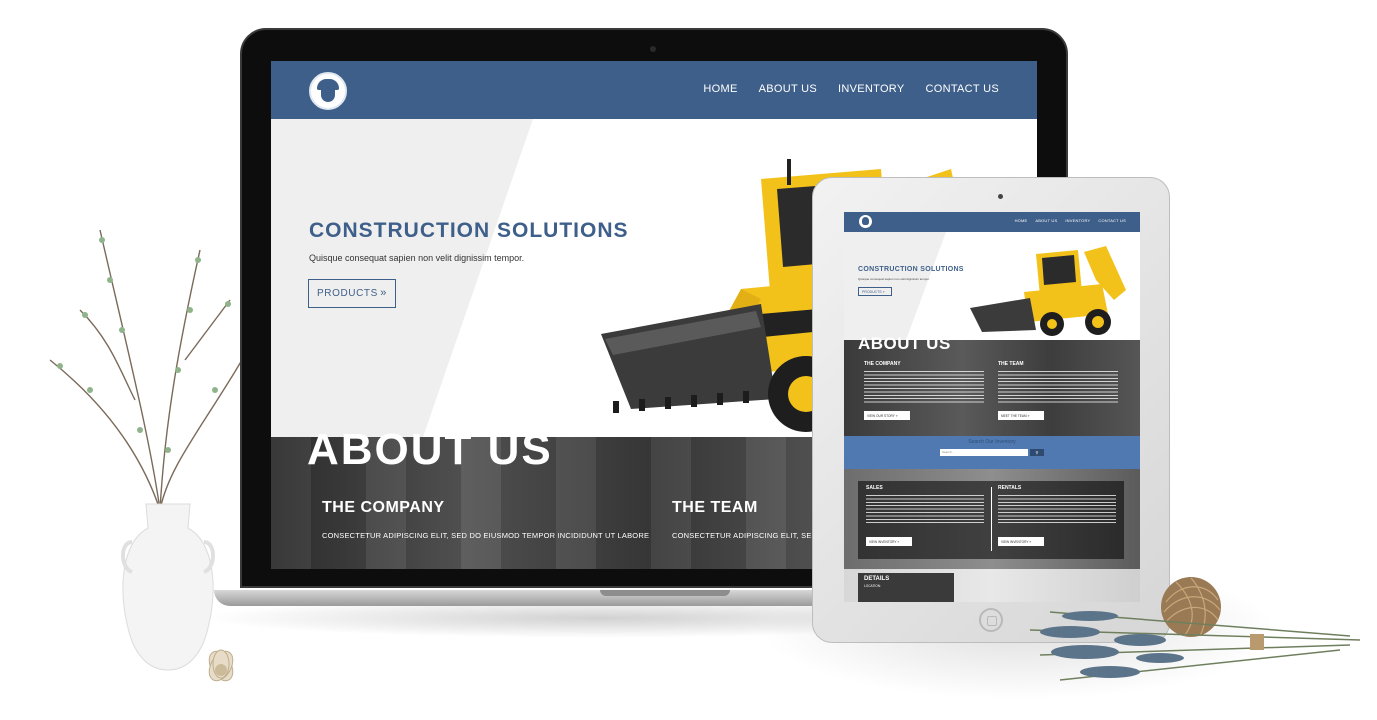  What do you see at coordinates (1046, 220) in the screenshot?
I see `tablet-nav-about-us: ABOUT US` at bounding box center [1046, 220].